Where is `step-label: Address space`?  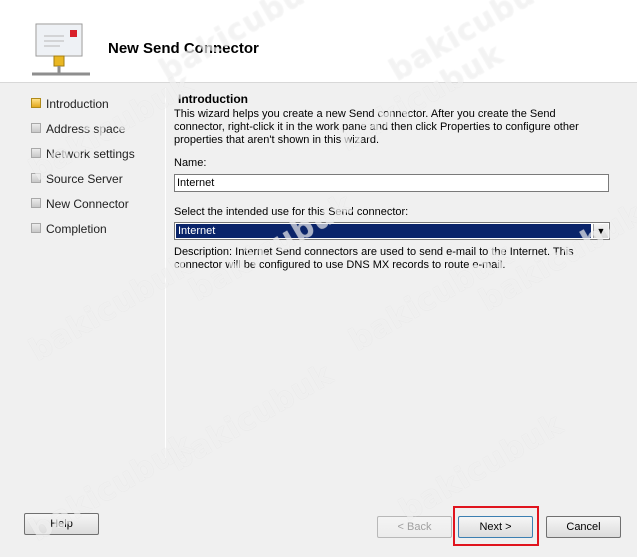
step-label: Address space is located at coordinates (86, 129).